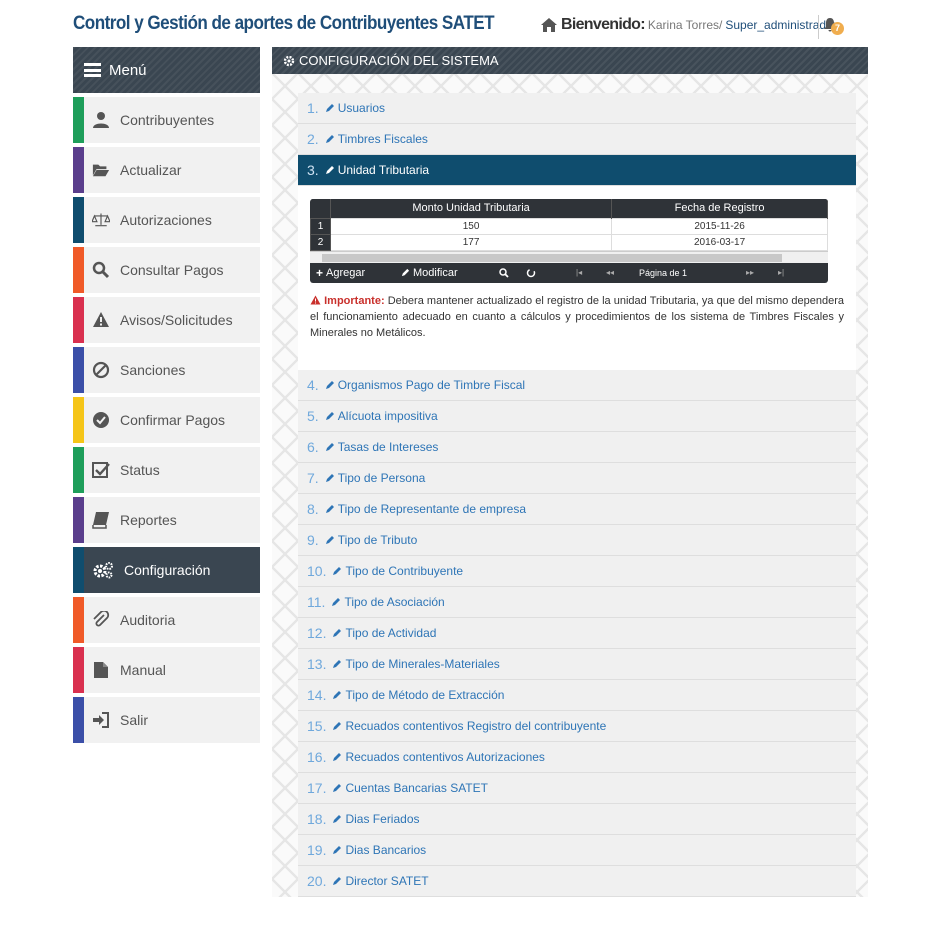 The height and width of the screenshot is (926, 940). What do you see at coordinates (317, 881) in the screenshot?
I see `item-number: 20.` at bounding box center [317, 881].